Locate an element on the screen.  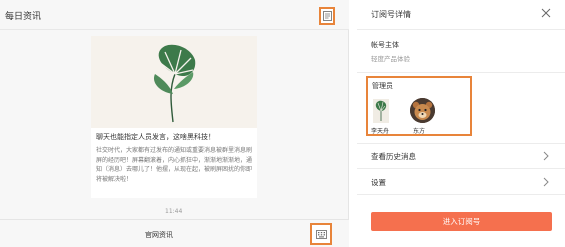
chat-title: 每日资讯 is located at coordinates (23, 17).